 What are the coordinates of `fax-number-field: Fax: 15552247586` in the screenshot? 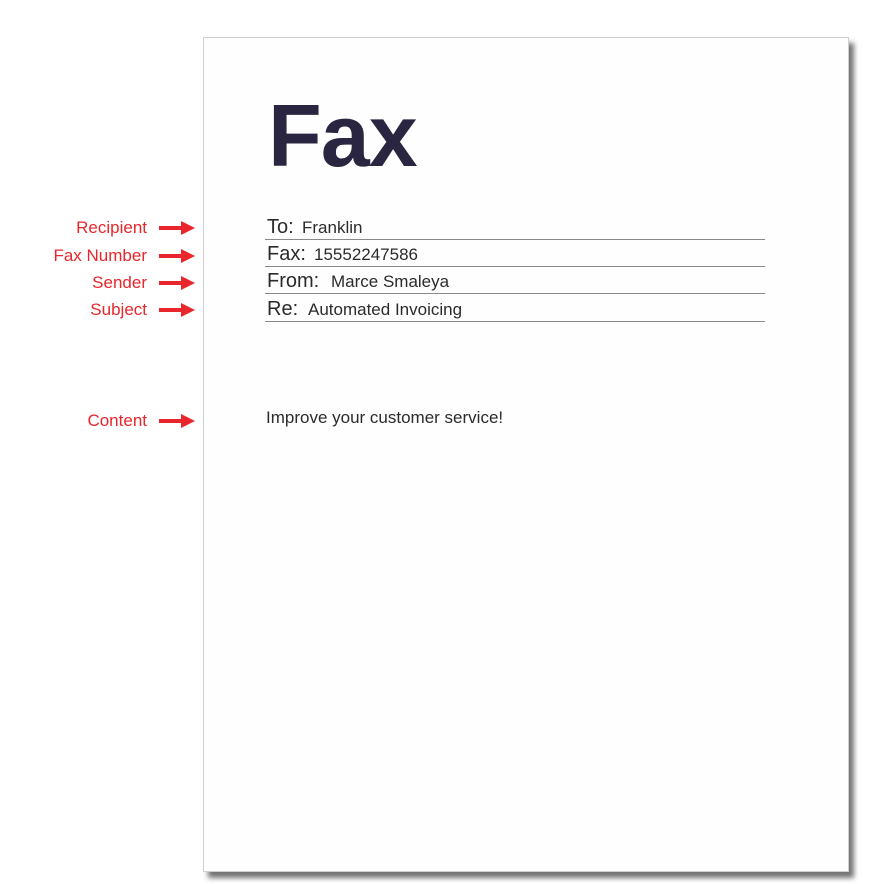 It's located at (515, 253).